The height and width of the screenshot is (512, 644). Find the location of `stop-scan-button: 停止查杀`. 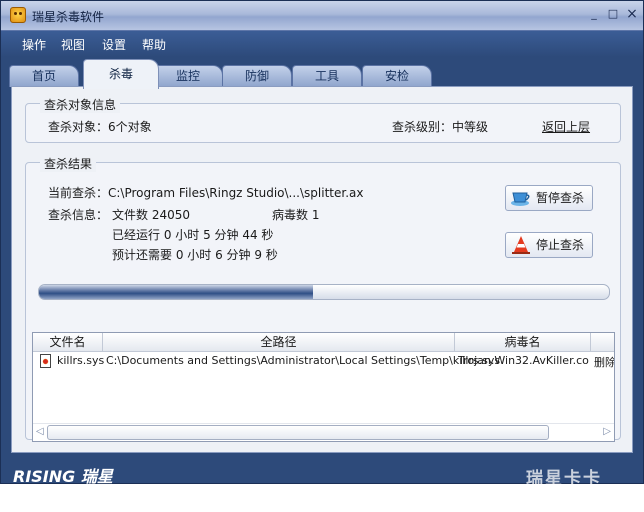

stop-scan-button: 停止查杀 is located at coordinates (549, 245).